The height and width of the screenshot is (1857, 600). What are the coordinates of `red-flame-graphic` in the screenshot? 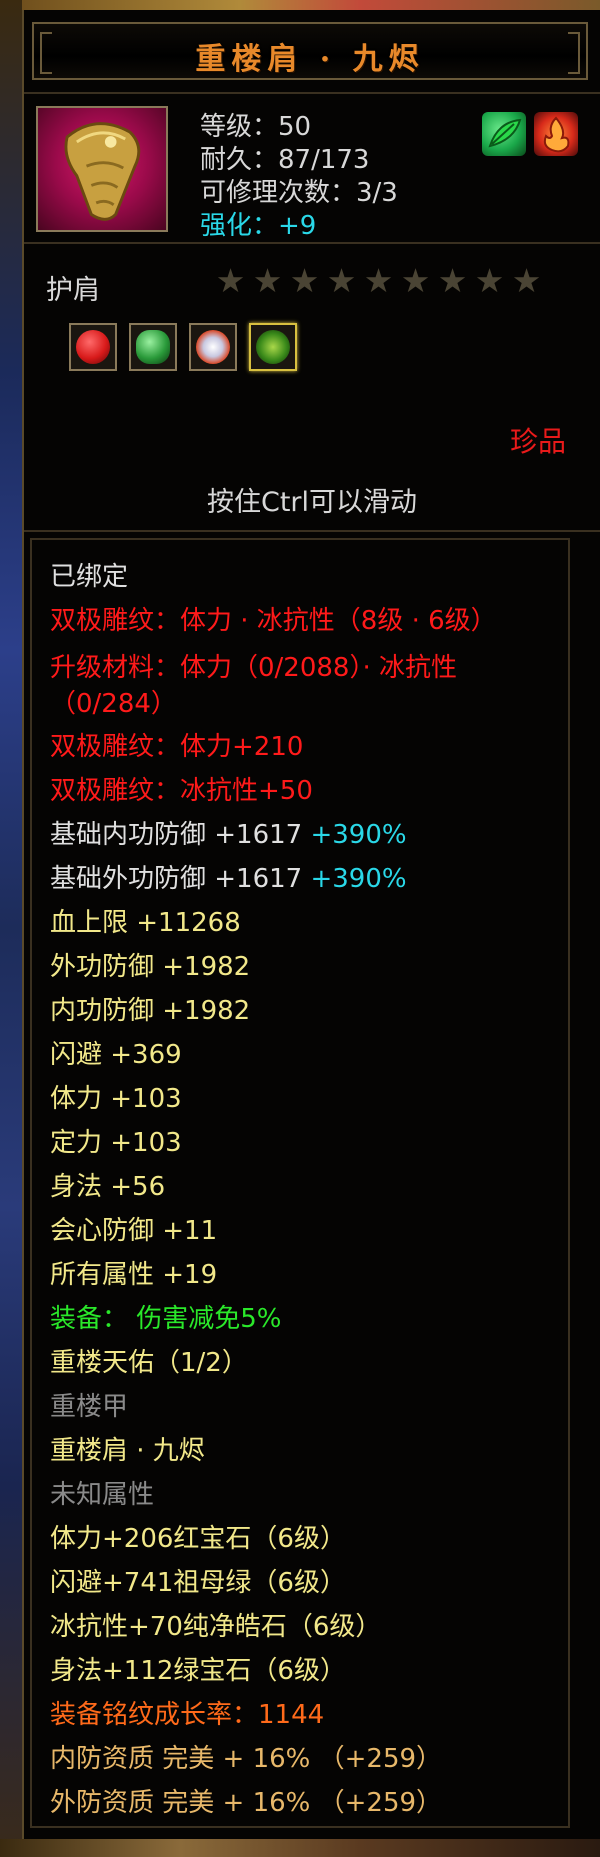 It's located at (556, 134).